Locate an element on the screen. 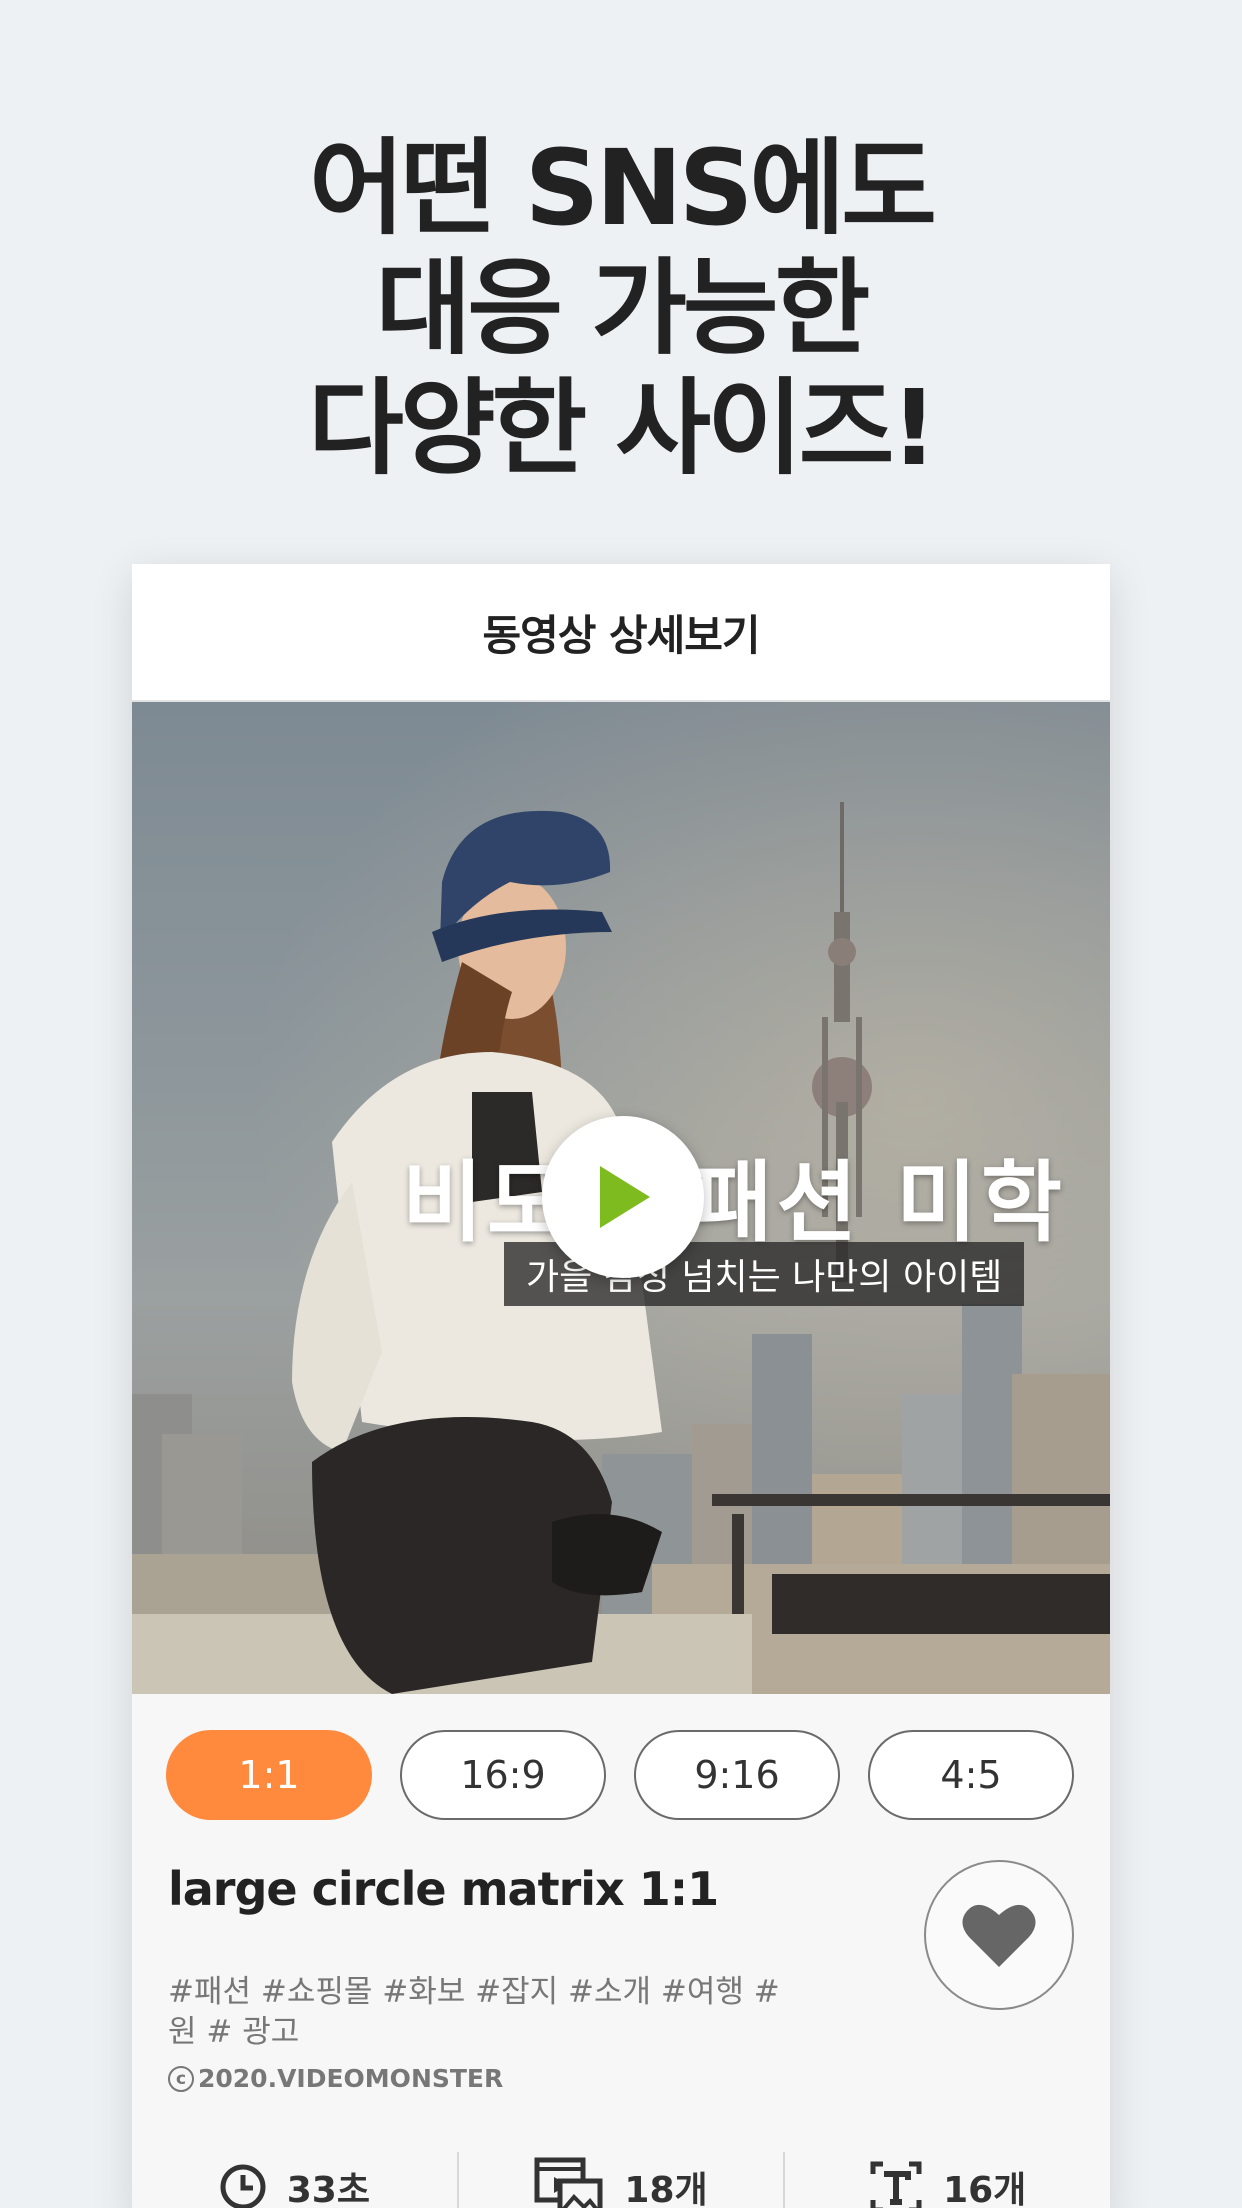 The width and height of the screenshot is (1242, 2208). play-button is located at coordinates (623, 1197).